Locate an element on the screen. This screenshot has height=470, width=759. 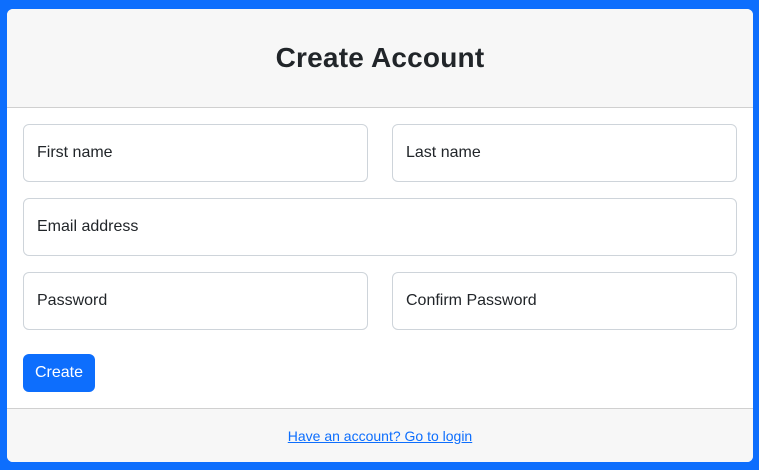
email-field: Email address is located at coordinates (380, 227).